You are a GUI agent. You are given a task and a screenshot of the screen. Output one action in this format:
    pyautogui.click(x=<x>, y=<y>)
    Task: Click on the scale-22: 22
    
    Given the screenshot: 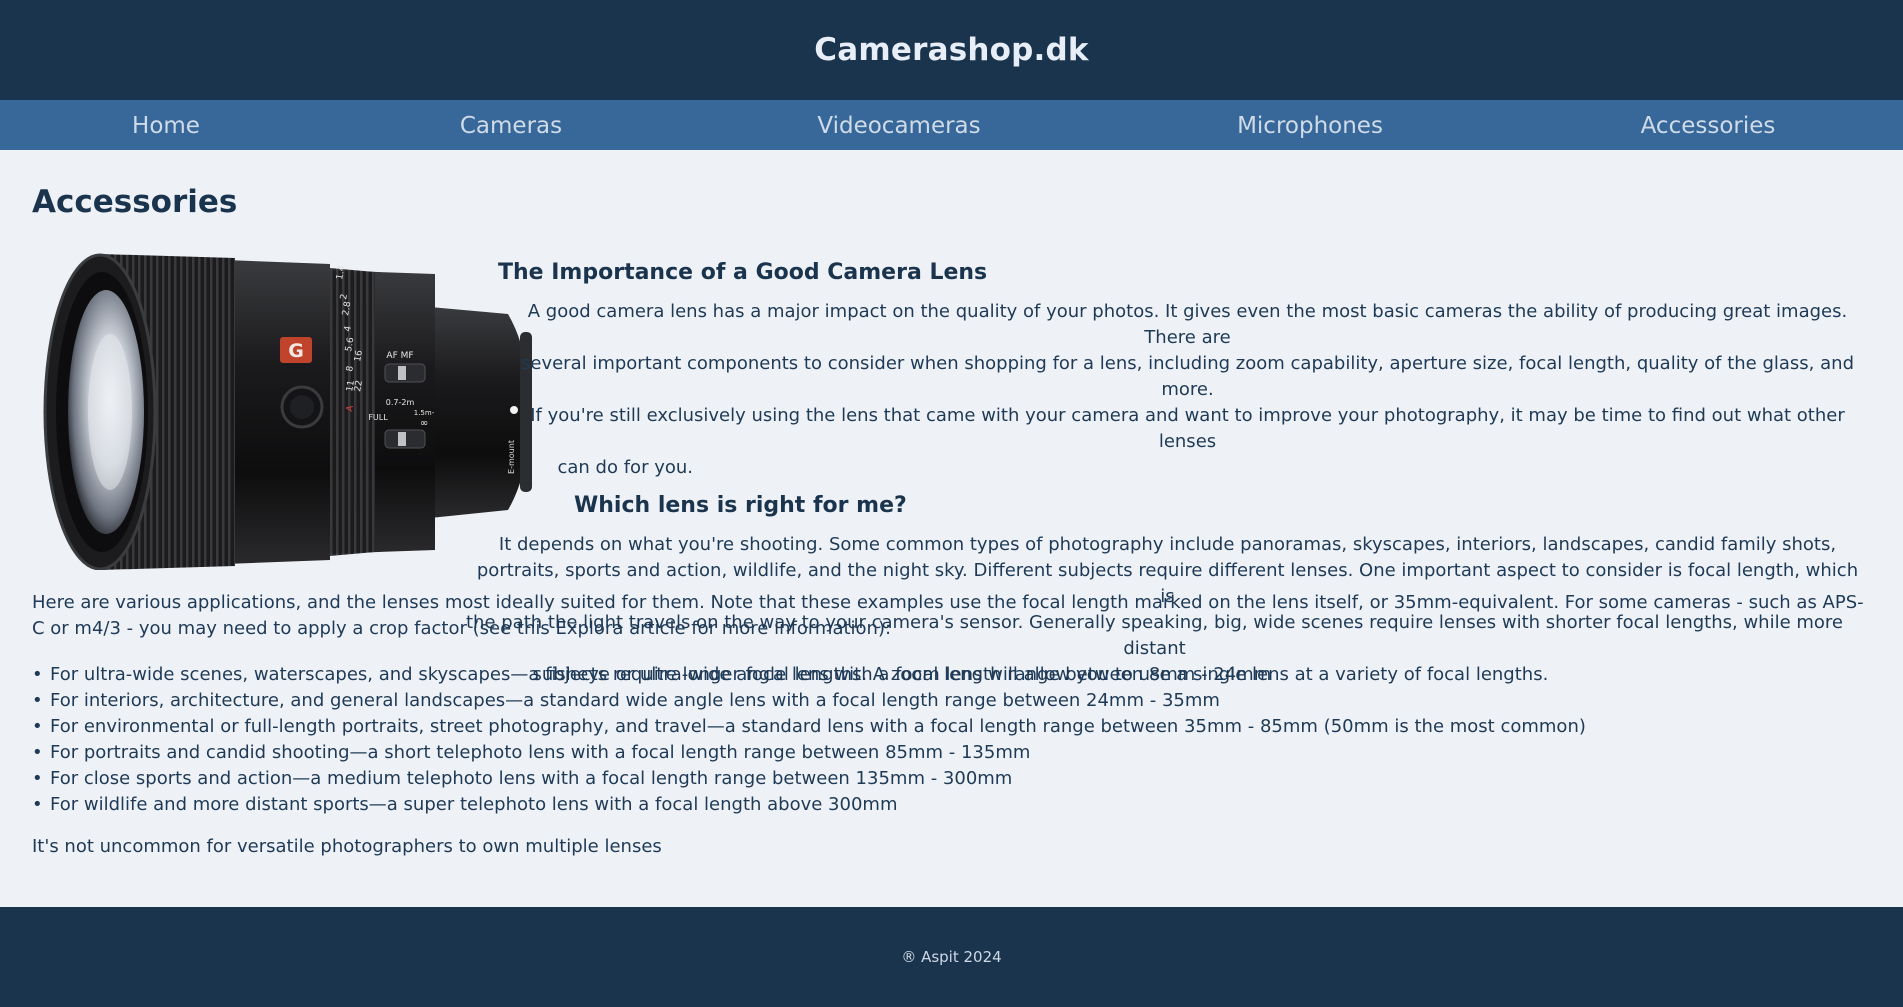 What is the action you would take?
    pyautogui.click(x=359, y=386)
    